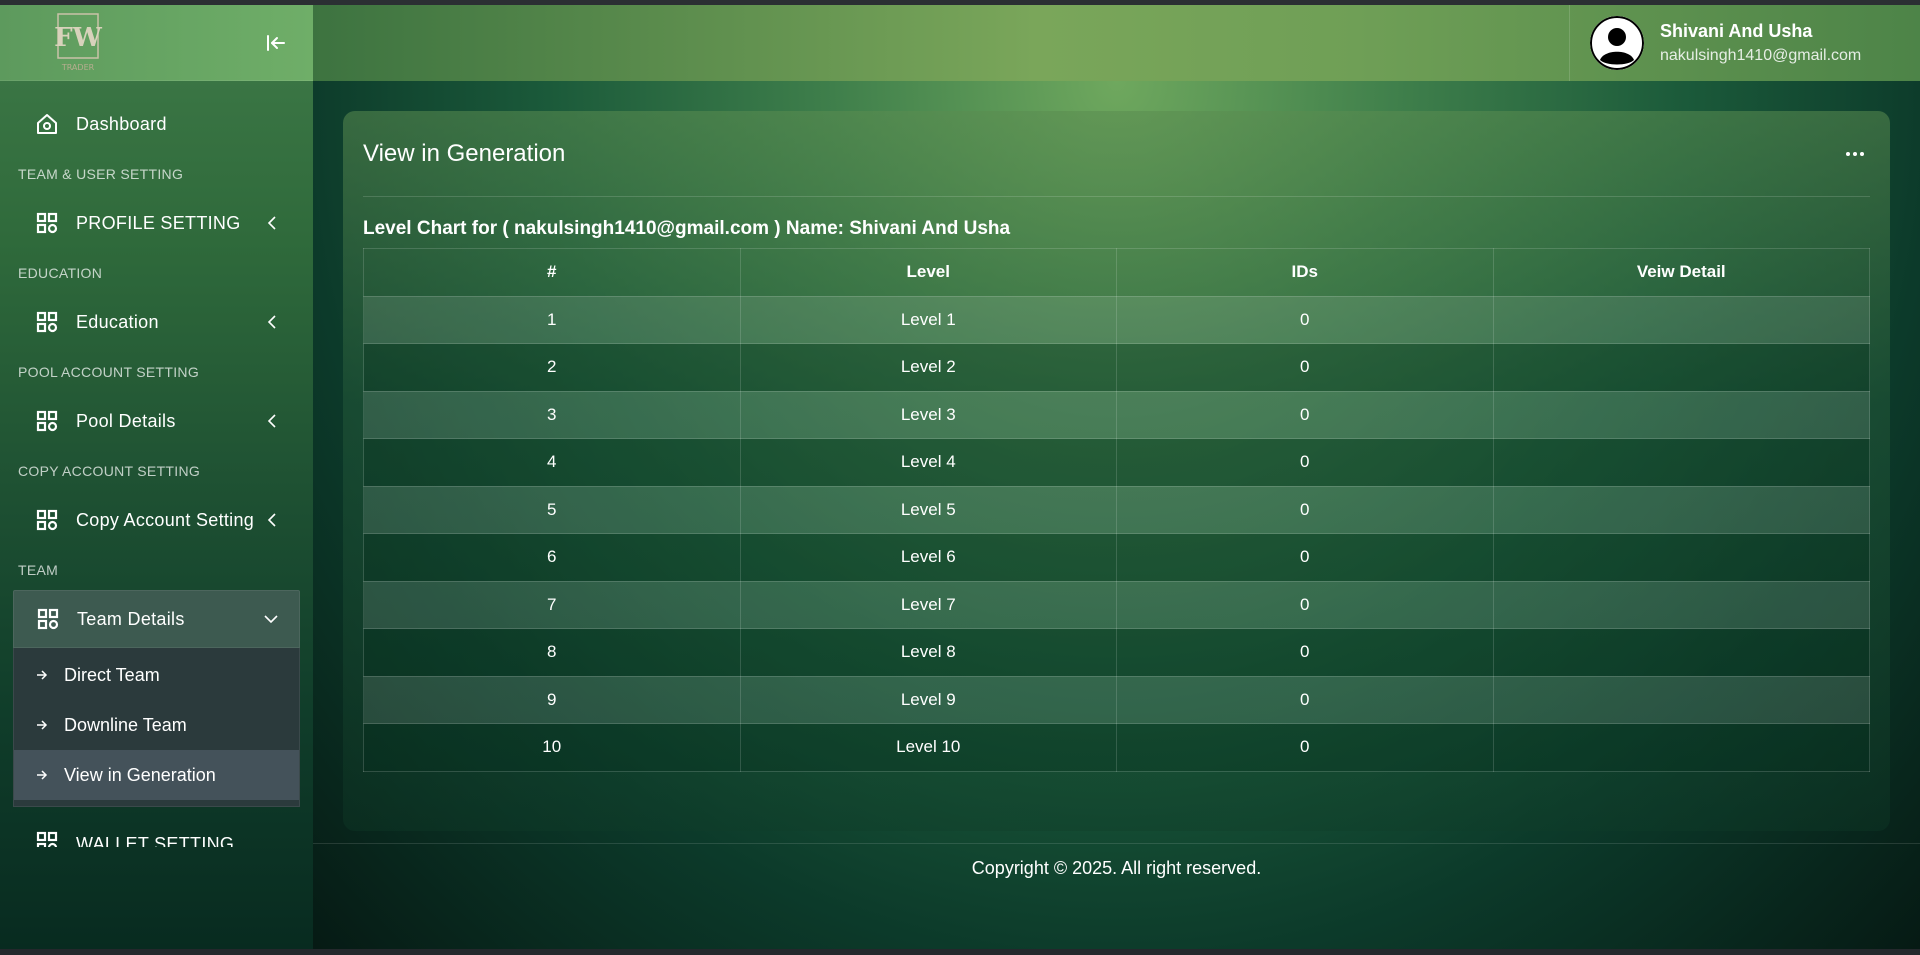 Image resolution: width=1920 pixels, height=955 pixels. I want to click on user-name: Shivani And Usha, so click(1736, 31).